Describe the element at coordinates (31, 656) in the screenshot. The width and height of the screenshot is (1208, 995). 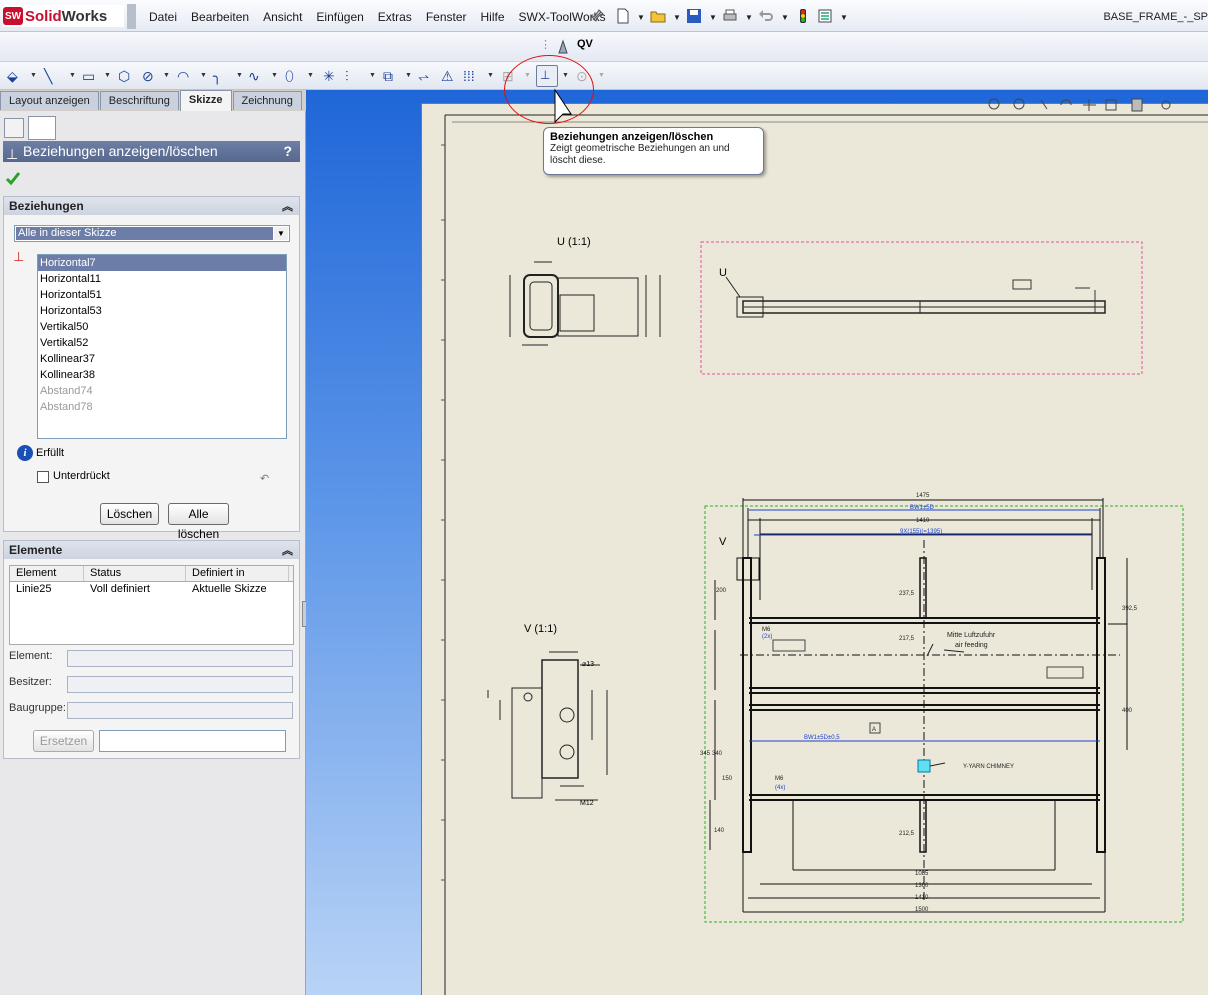
I see `element-label: Element:` at that location.